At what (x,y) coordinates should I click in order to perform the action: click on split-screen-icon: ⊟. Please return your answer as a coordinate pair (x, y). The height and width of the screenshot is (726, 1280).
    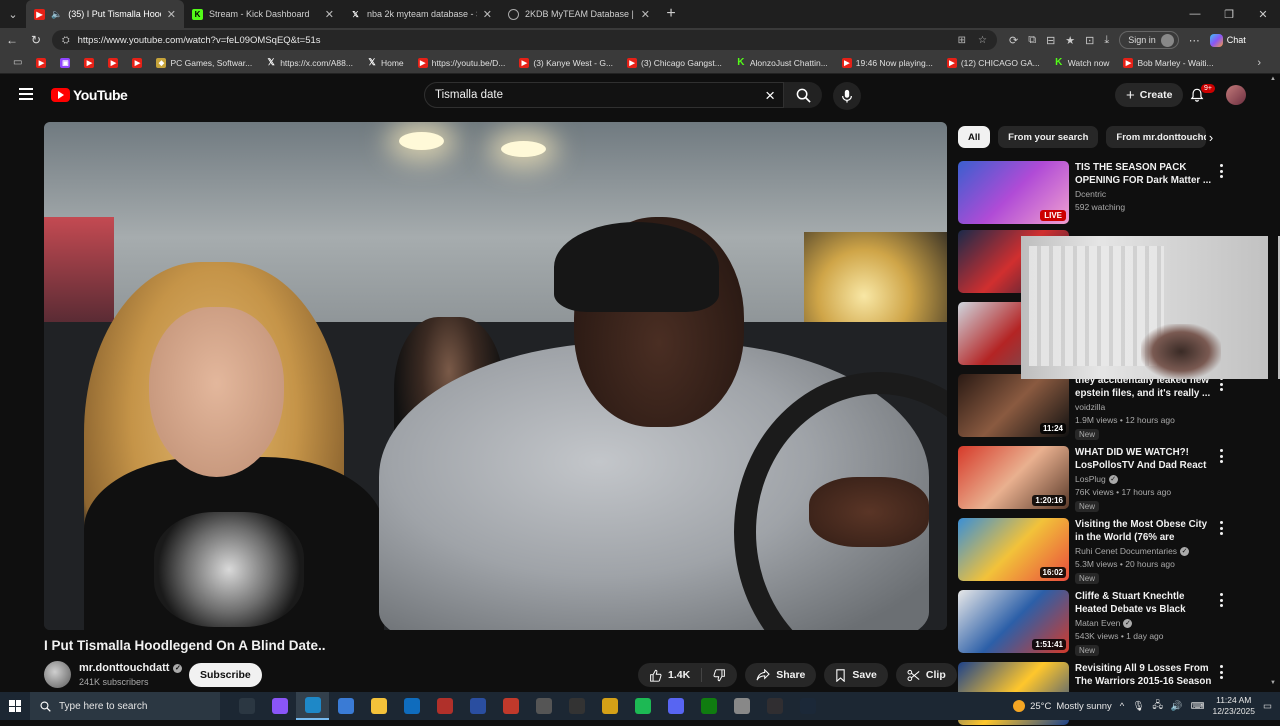
    Looking at the image, I should click on (1050, 40).